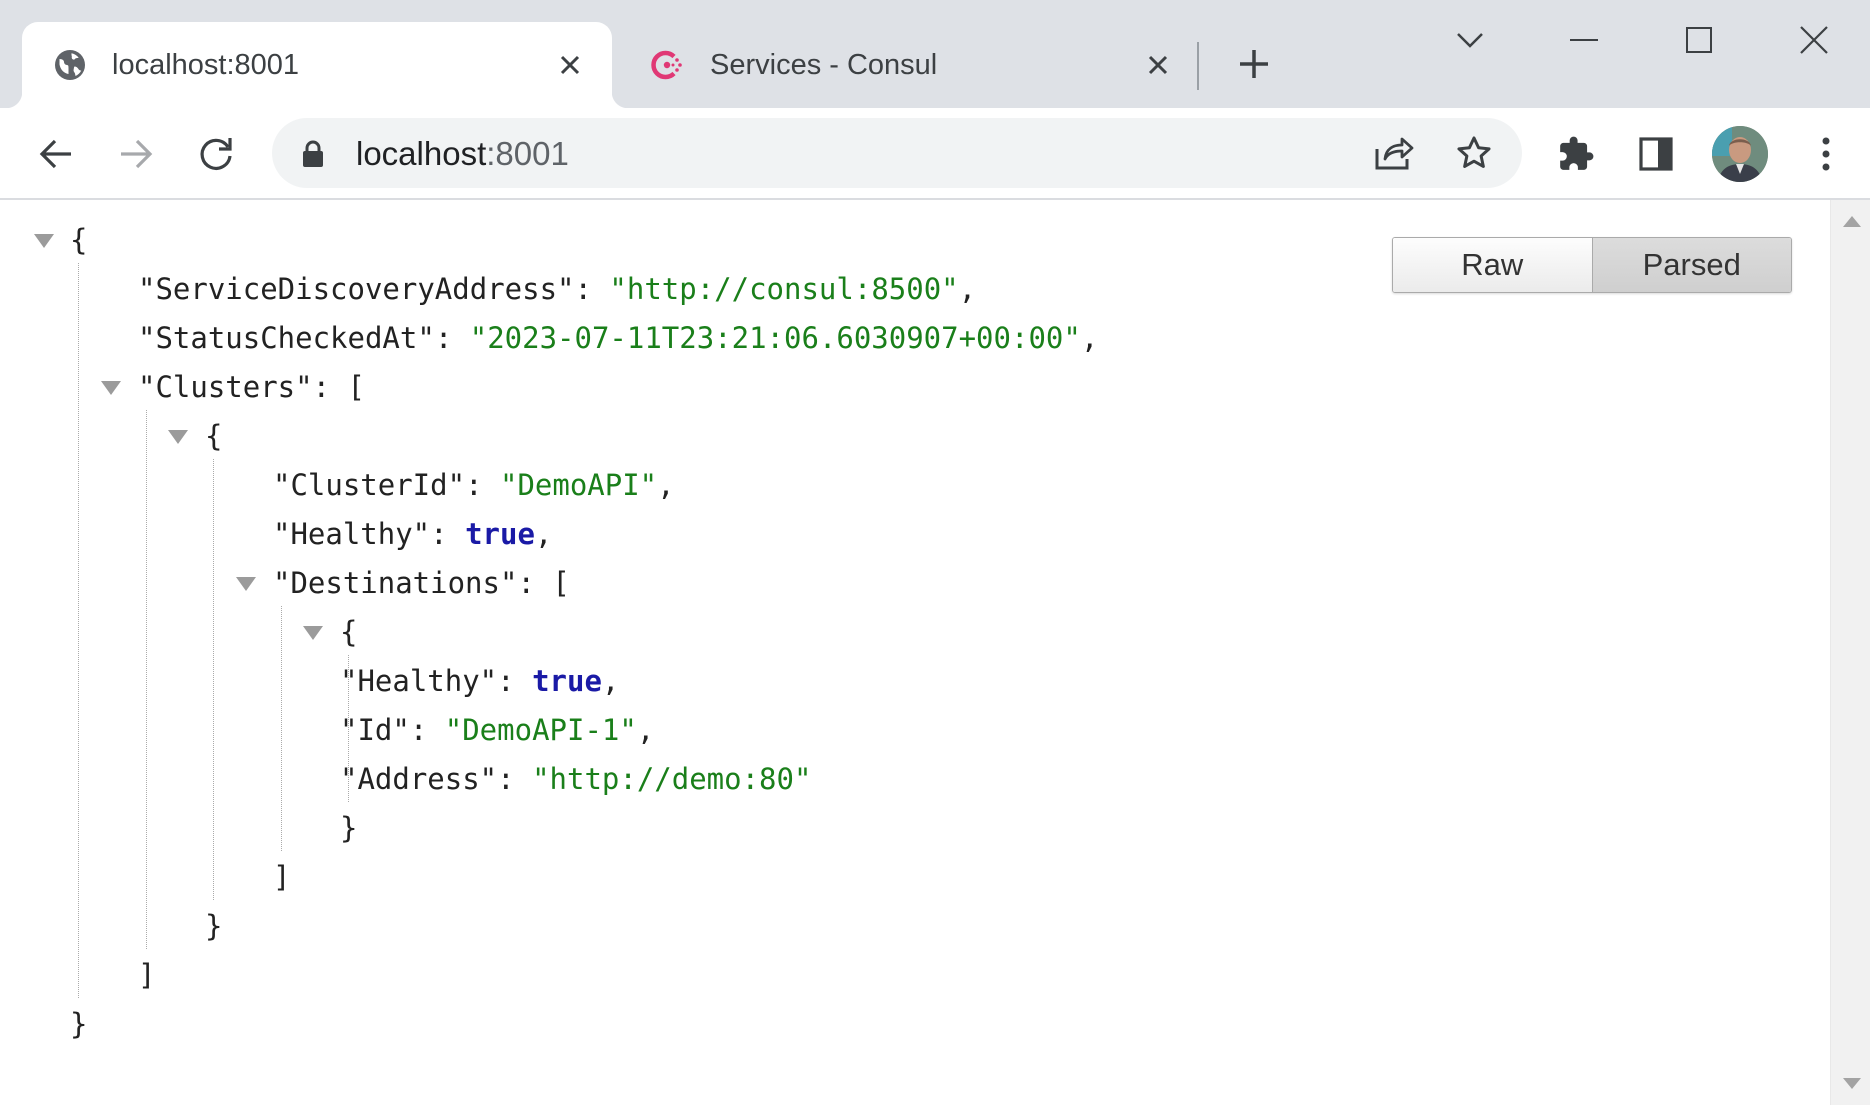 The height and width of the screenshot is (1105, 1870). Describe the element at coordinates (70, 65) in the screenshot. I see `globe-icon` at that location.